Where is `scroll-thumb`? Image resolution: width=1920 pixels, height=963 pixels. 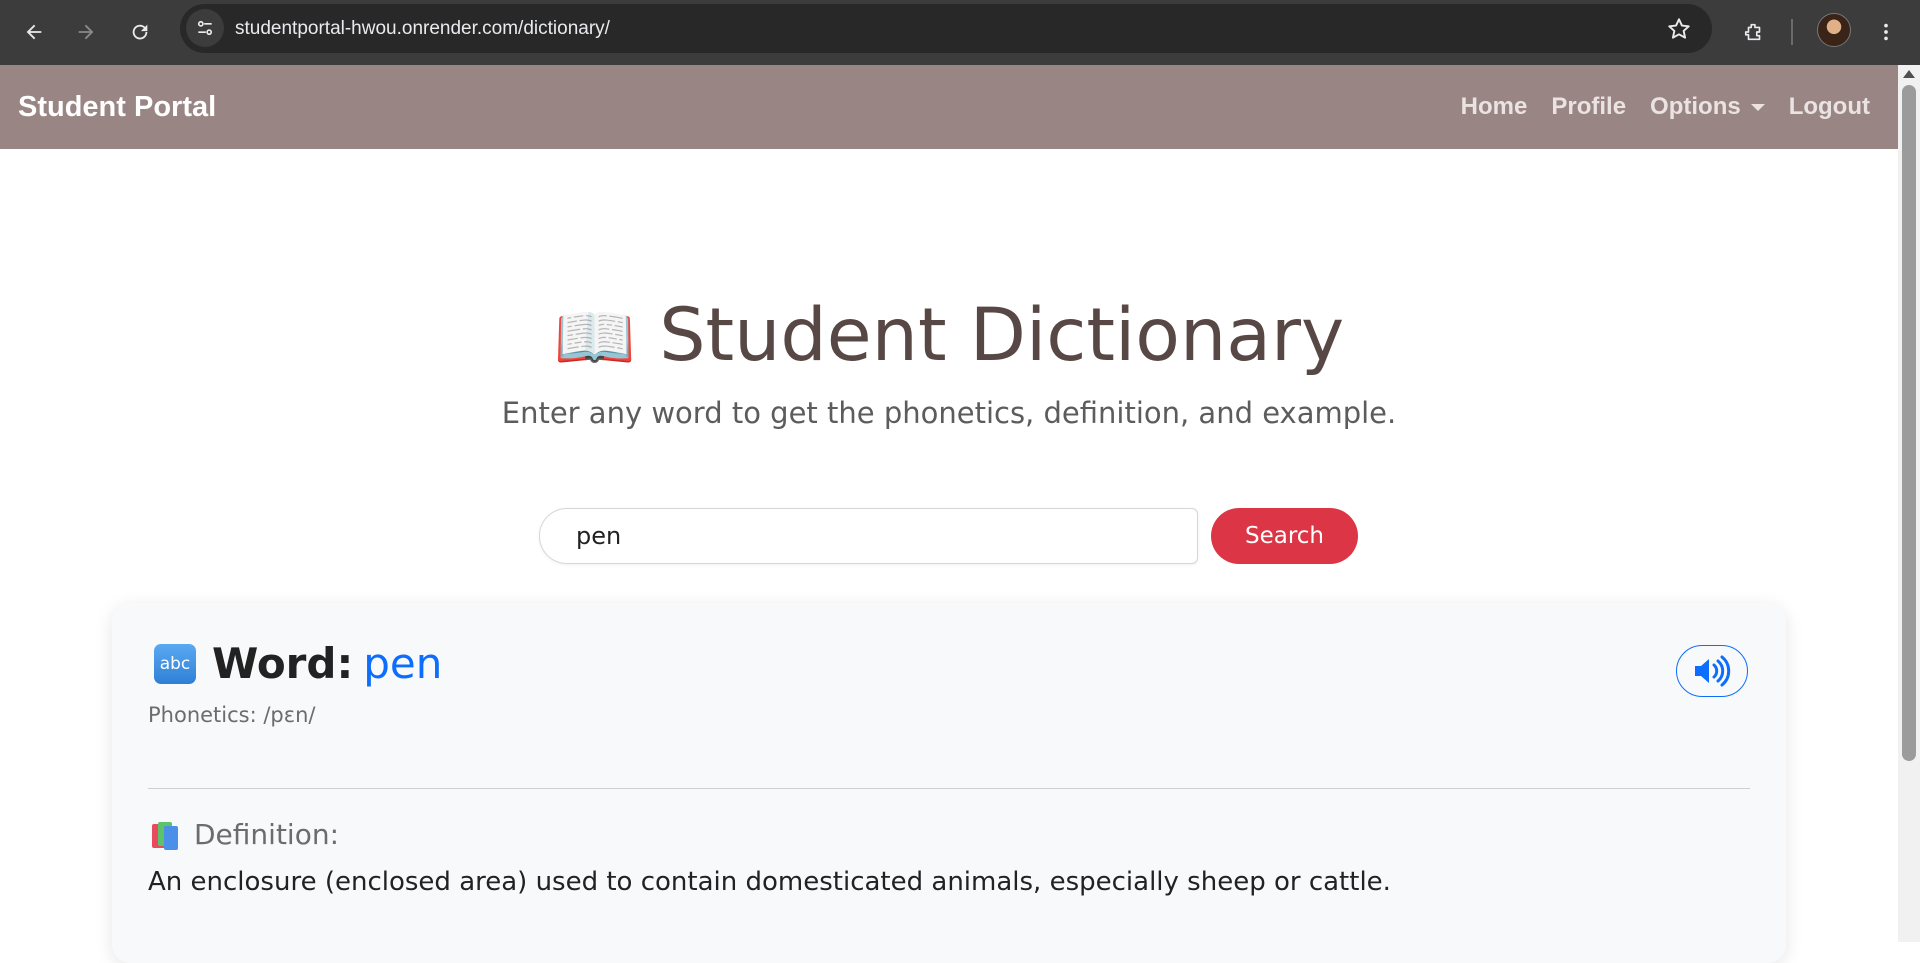
scroll-thumb is located at coordinates (1909, 423).